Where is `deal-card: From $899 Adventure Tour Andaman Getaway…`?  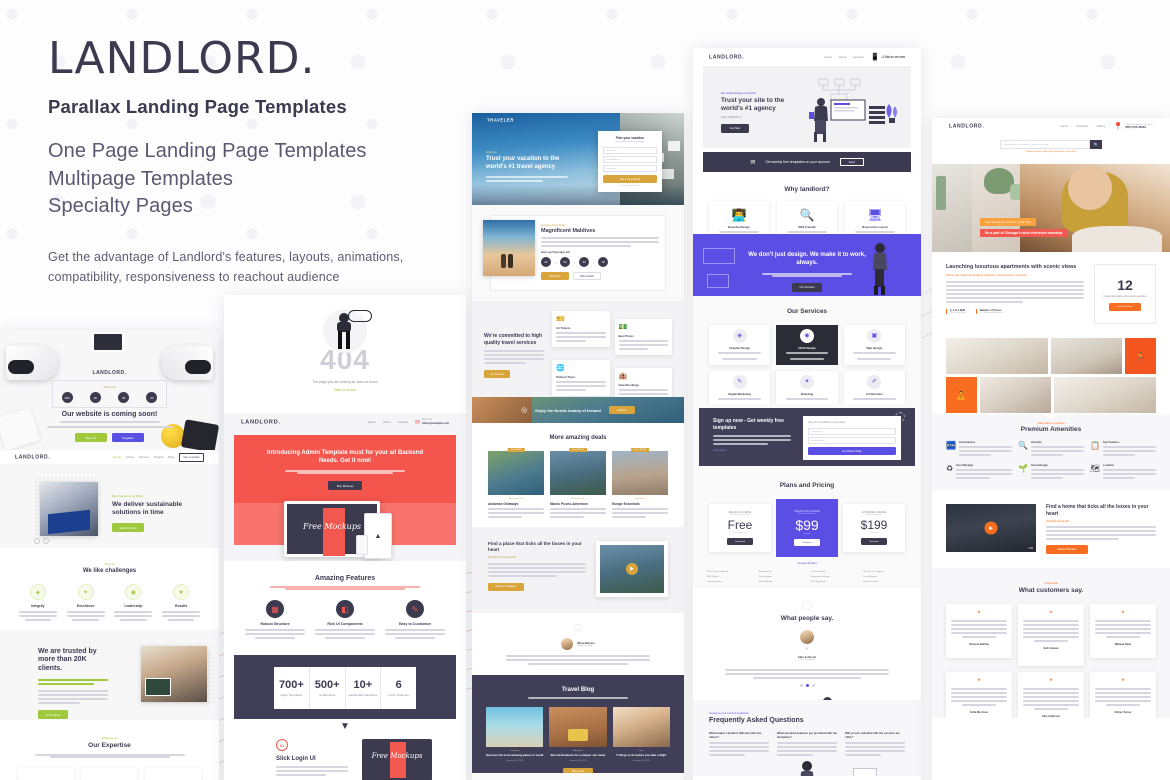 deal-card: From $899 Adventure Tour Andaman Getaway… is located at coordinates (516, 484).